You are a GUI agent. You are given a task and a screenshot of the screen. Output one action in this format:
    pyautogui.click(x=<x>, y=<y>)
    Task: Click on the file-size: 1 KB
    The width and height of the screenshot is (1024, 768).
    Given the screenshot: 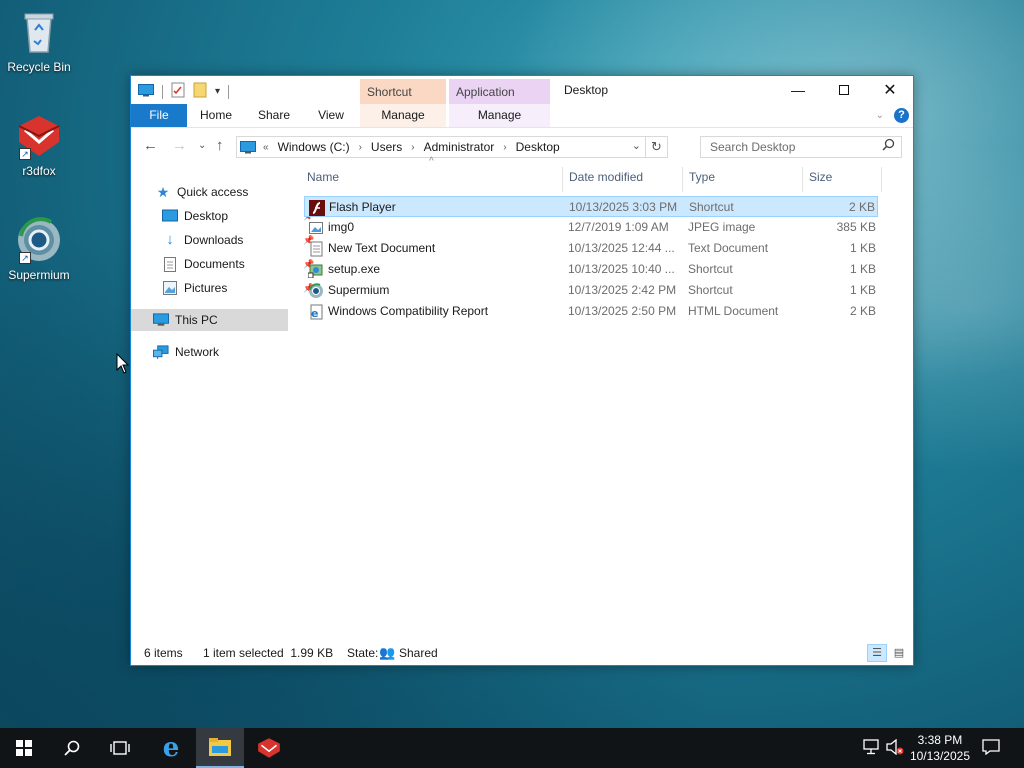 What is the action you would take?
    pyautogui.click(x=862, y=248)
    